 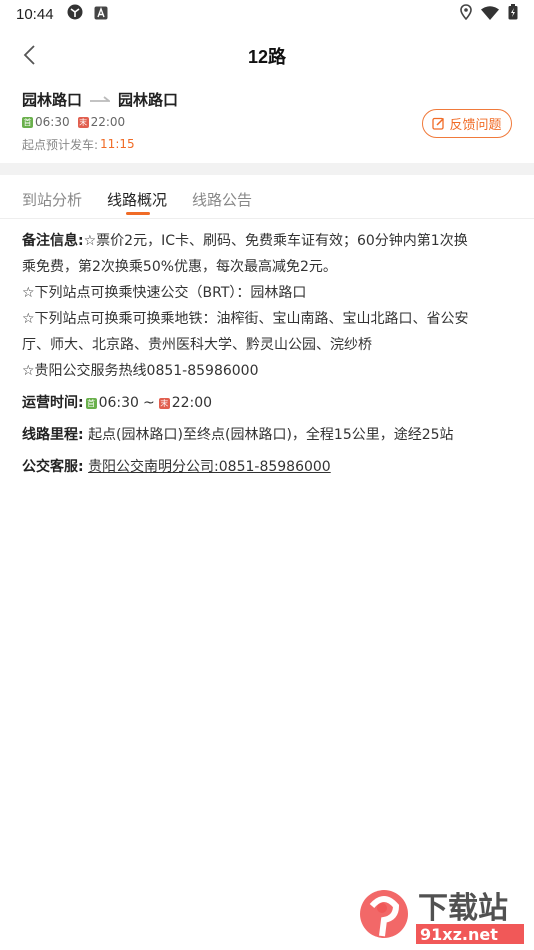 I want to click on feedback-button: 反馈问题, so click(x=467, y=123).